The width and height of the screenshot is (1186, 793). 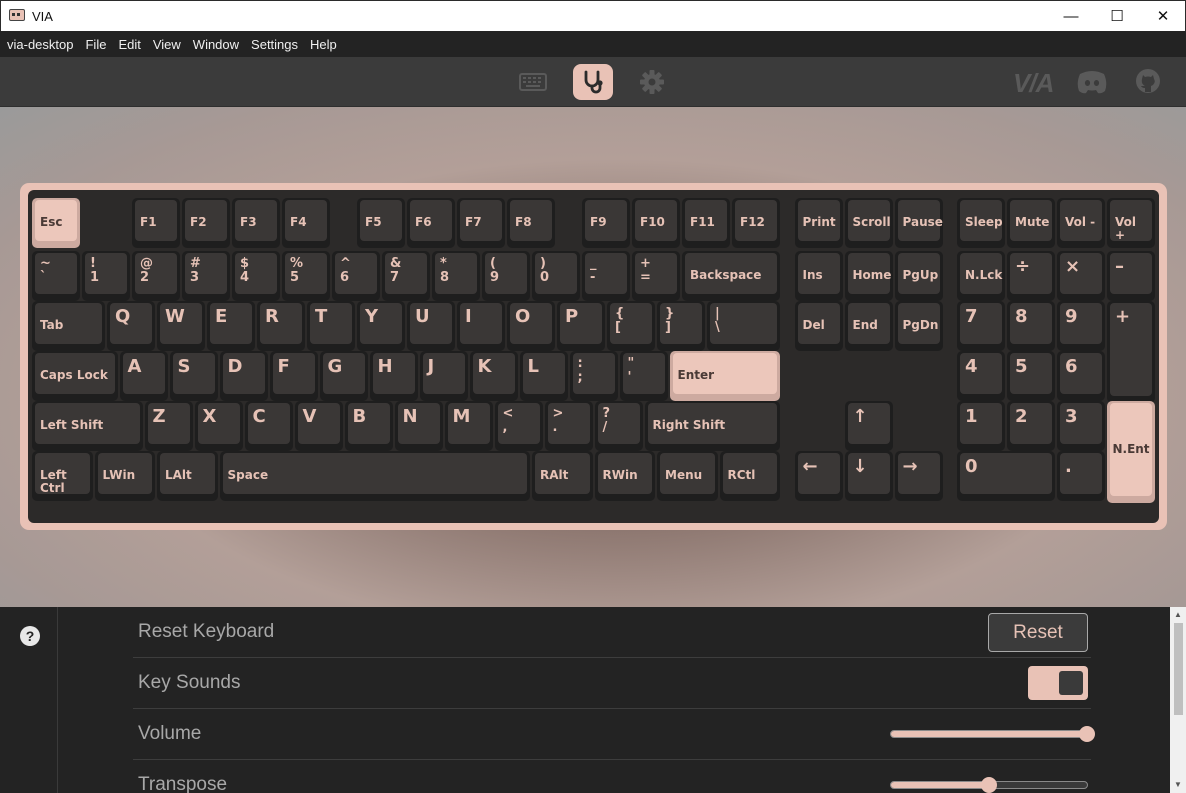 I want to click on menu-window: Window, so click(x=216, y=44).